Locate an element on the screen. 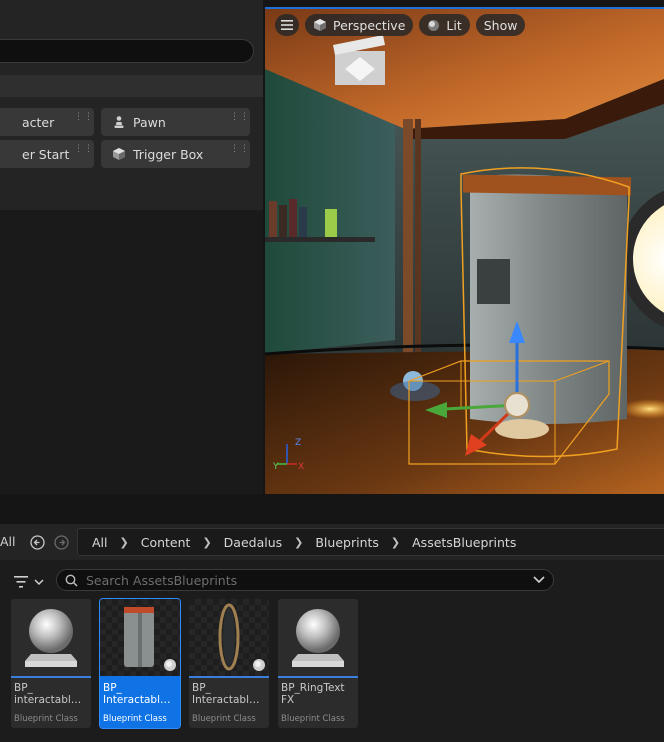 This screenshot has width=664, height=742. trigger-box-icon is located at coordinates (119, 154).